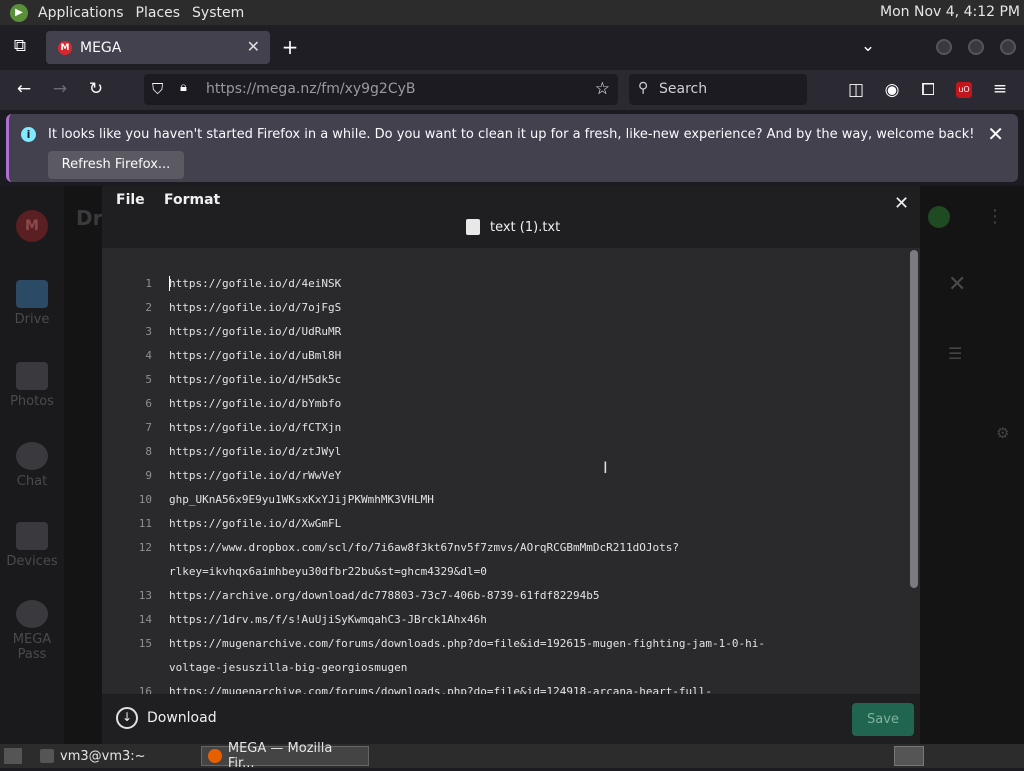 Image resolution: width=1024 pixels, height=771 pixels. What do you see at coordinates (255, 475) in the screenshot?
I see `line-text: https://gofile.io/d/rWwVeY` at bounding box center [255, 475].